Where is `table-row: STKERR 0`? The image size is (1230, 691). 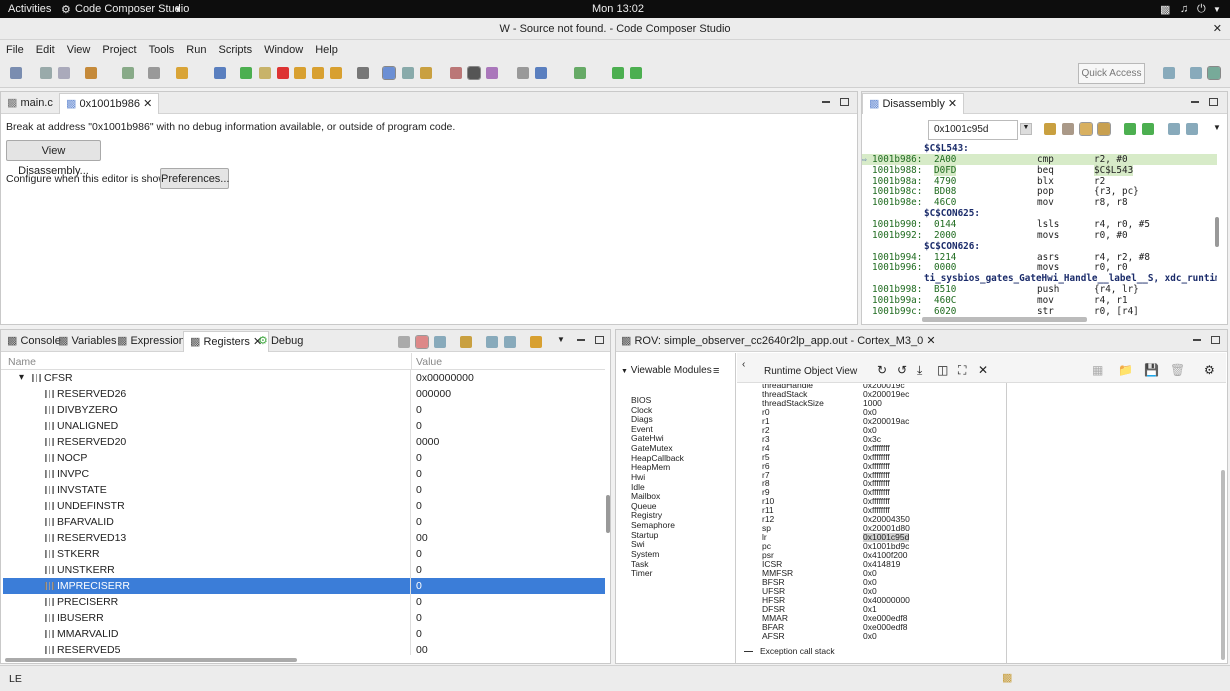
table-row: STKERR 0 is located at coordinates (304, 554).